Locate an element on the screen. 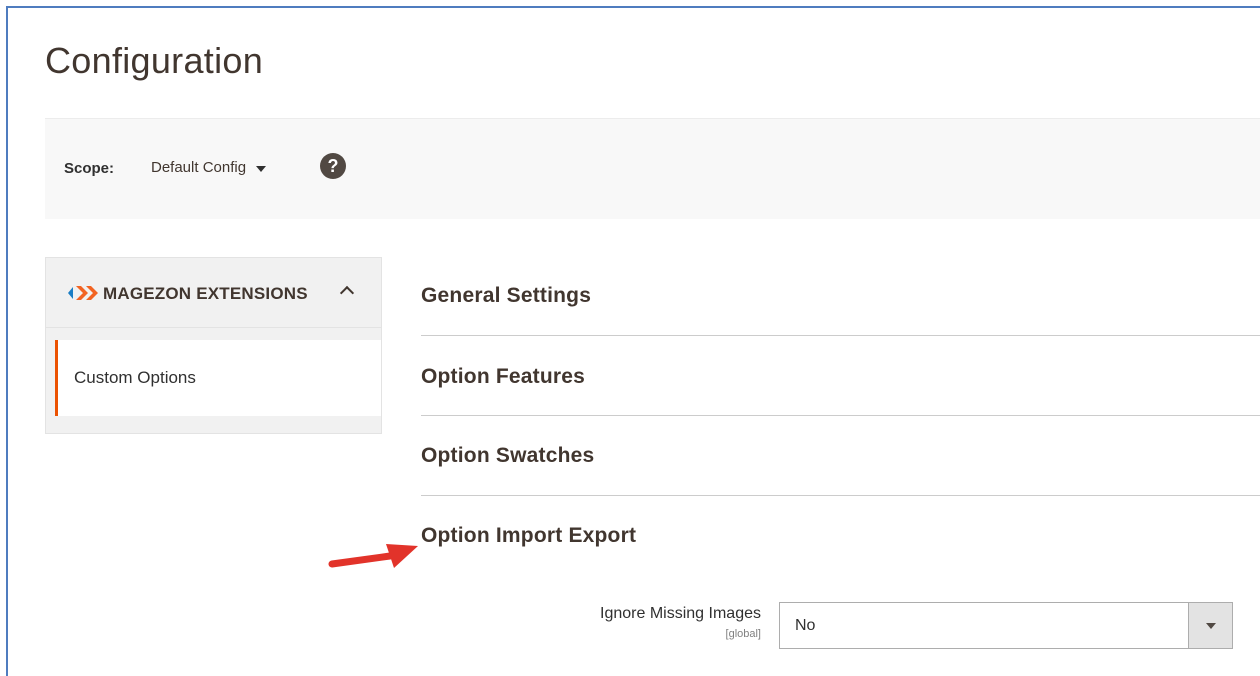 The width and height of the screenshot is (1260, 676). config-sidebar: MAGEZON EXTENSIONS Custom Options is located at coordinates (213, 345).